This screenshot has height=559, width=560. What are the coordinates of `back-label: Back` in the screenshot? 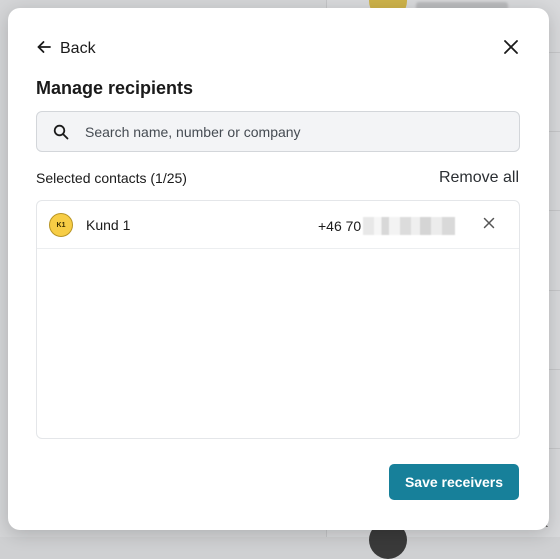 It's located at (78, 48).